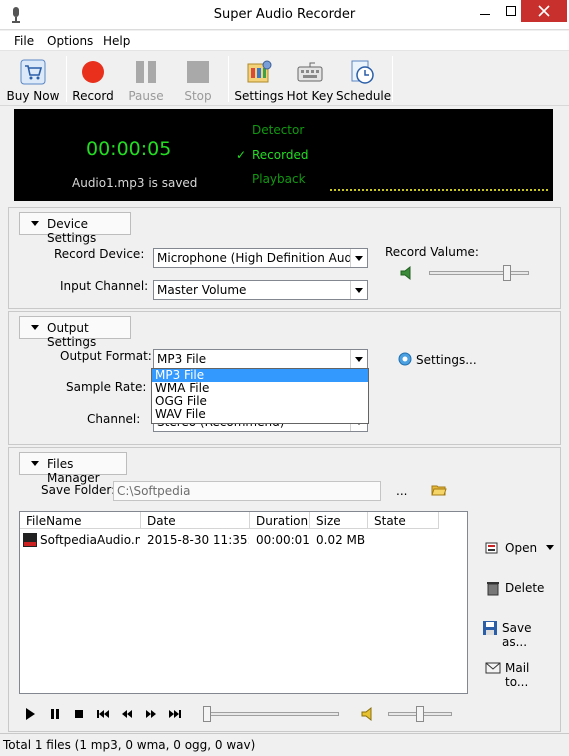 The image size is (569, 756). What do you see at coordinates (283, 540) in the screenshot?
I see `row-duration: 00:00:01` at bounding box center [283, 540].